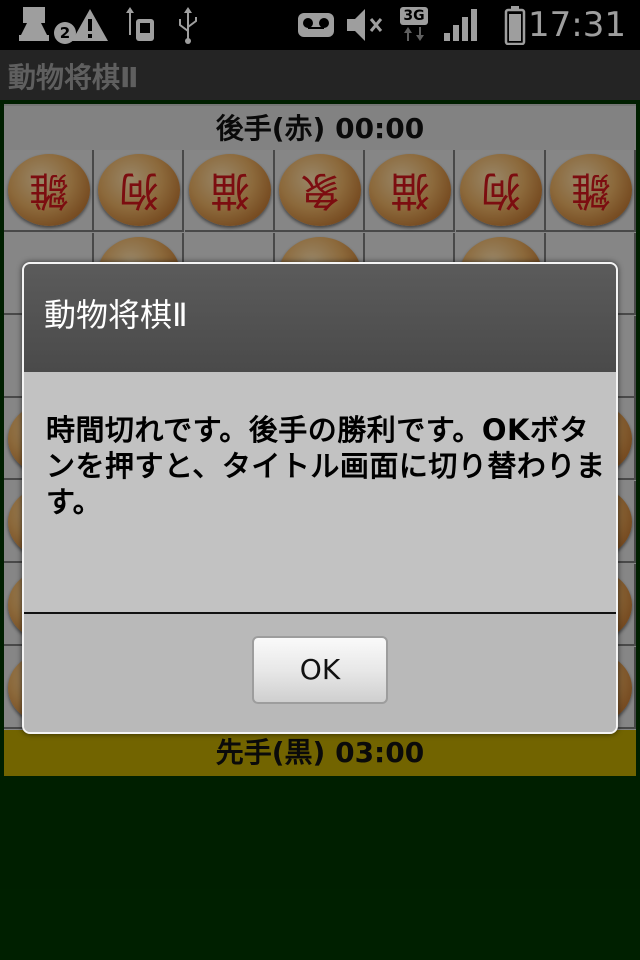  I want to click on dialog-message: 時間切れです。後手の勝利です。OKボタンを押すと、タイトル画面に切り替わります。, so click(326, 466).